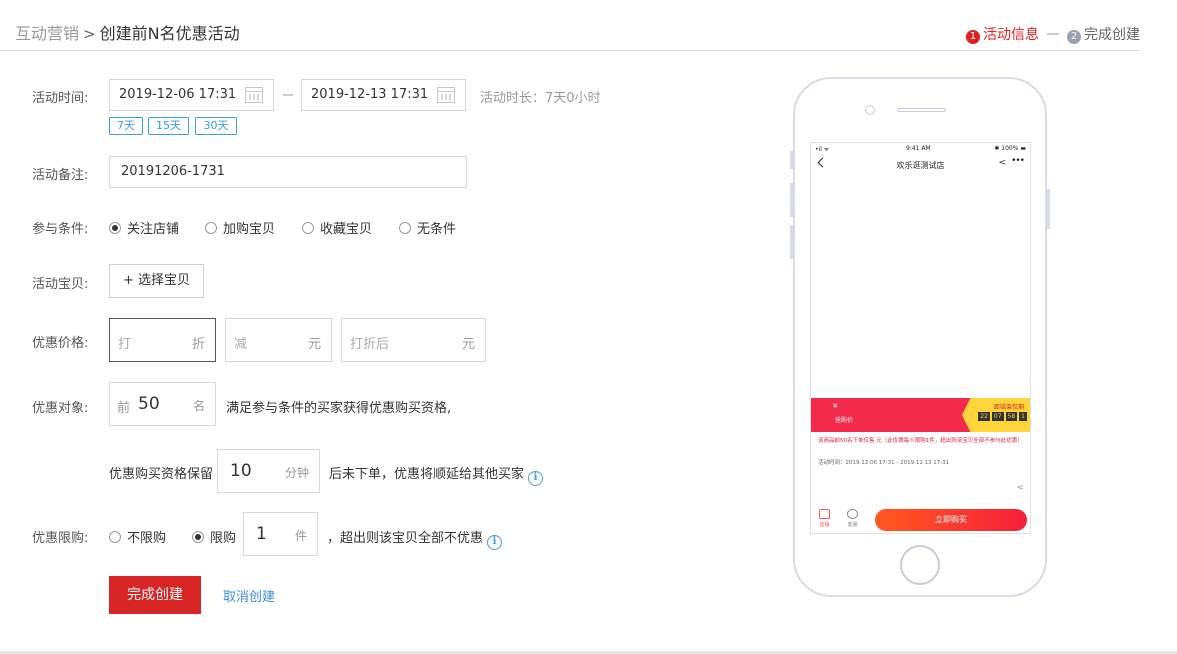 The width and height of the screenshot is (1177, 654). Describe the element at coordinates (1008, 407) in the screenshot. I see `countdown-title: 距结束仅剩` at that location.